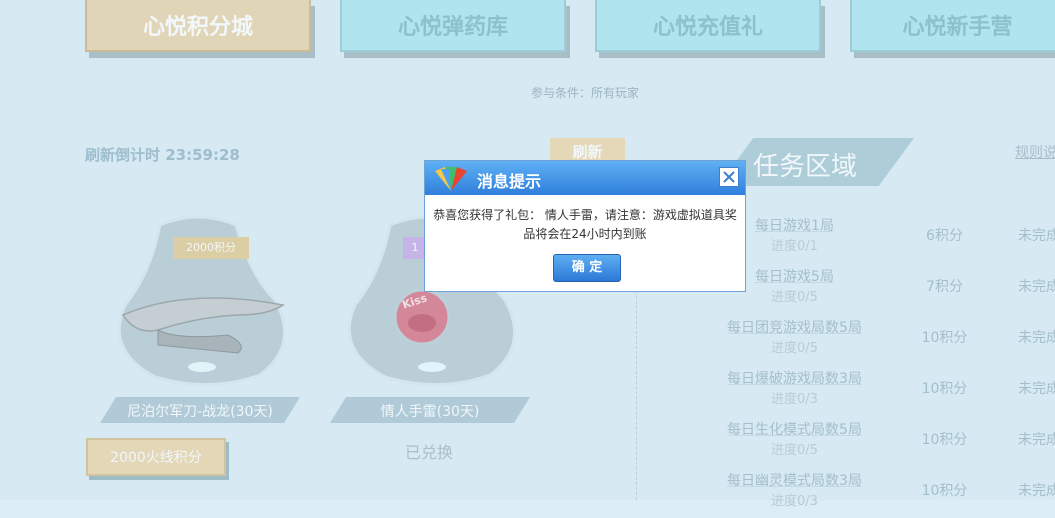 The width and height of the screenshot is (1055, 518). I want to click on dialog-message: 恭喜您获得了礼包： 情人手雷，请注意：游戏虚拟道具奖品将会在24小时内到账, so click(585, 224).